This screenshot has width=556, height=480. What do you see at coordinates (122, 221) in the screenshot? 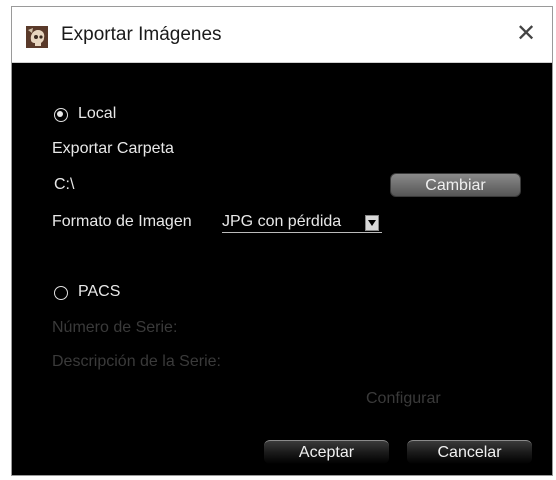
I see `image-format-label: Formato de Imagen` at bounding box center [122, 221].